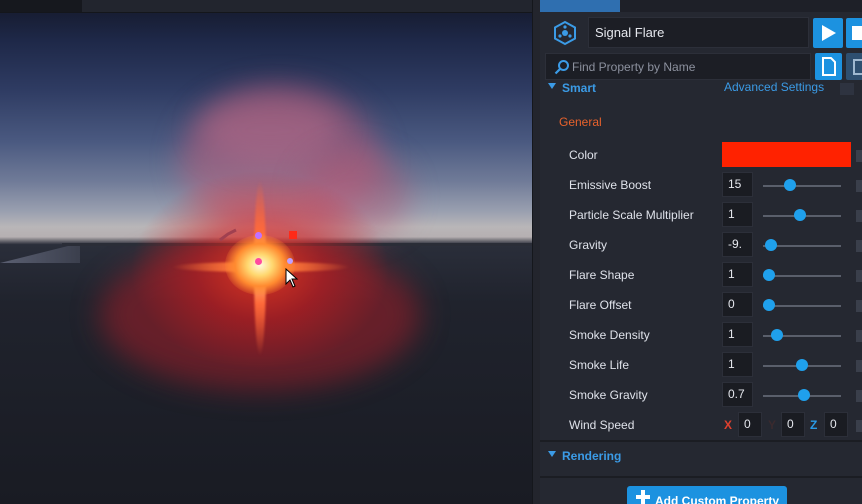 Image resolution: width=862 pixels, height=504 pixels. Describe the element at coordinates (857, 67) in the screenshot. I see `clipboard-icon` at that location.